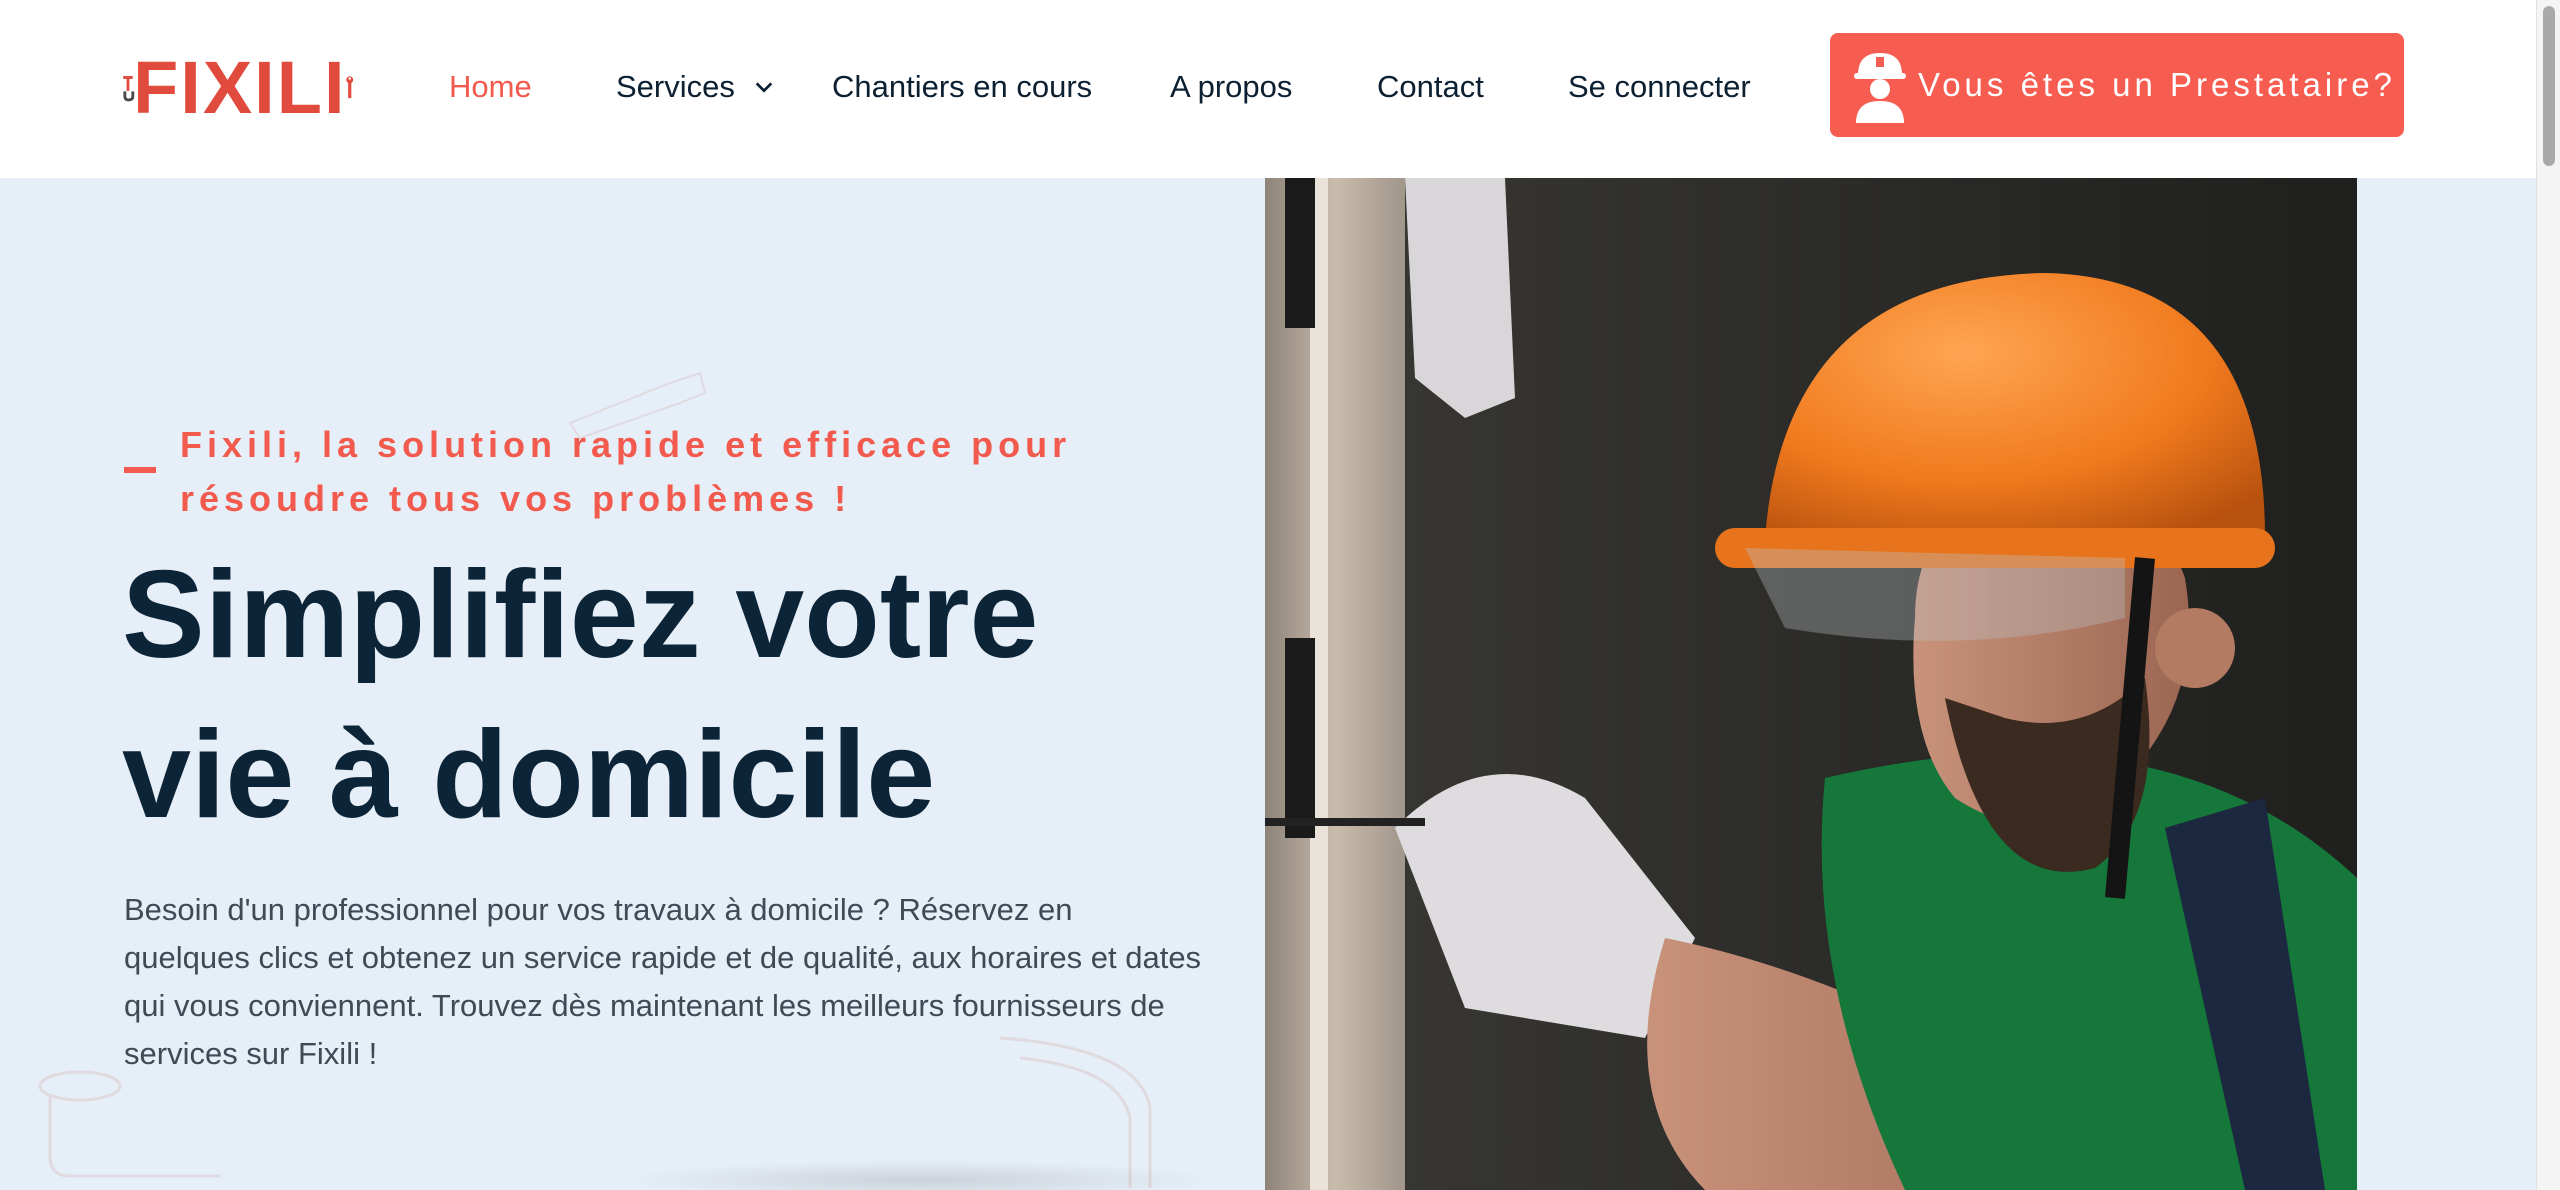 This screenshot has height=1190, width=2560. What do you see at coordinates (129, 1124) in the screenshot?
I see `decorative-pipe-icon` at bounding box center [129, 1124].